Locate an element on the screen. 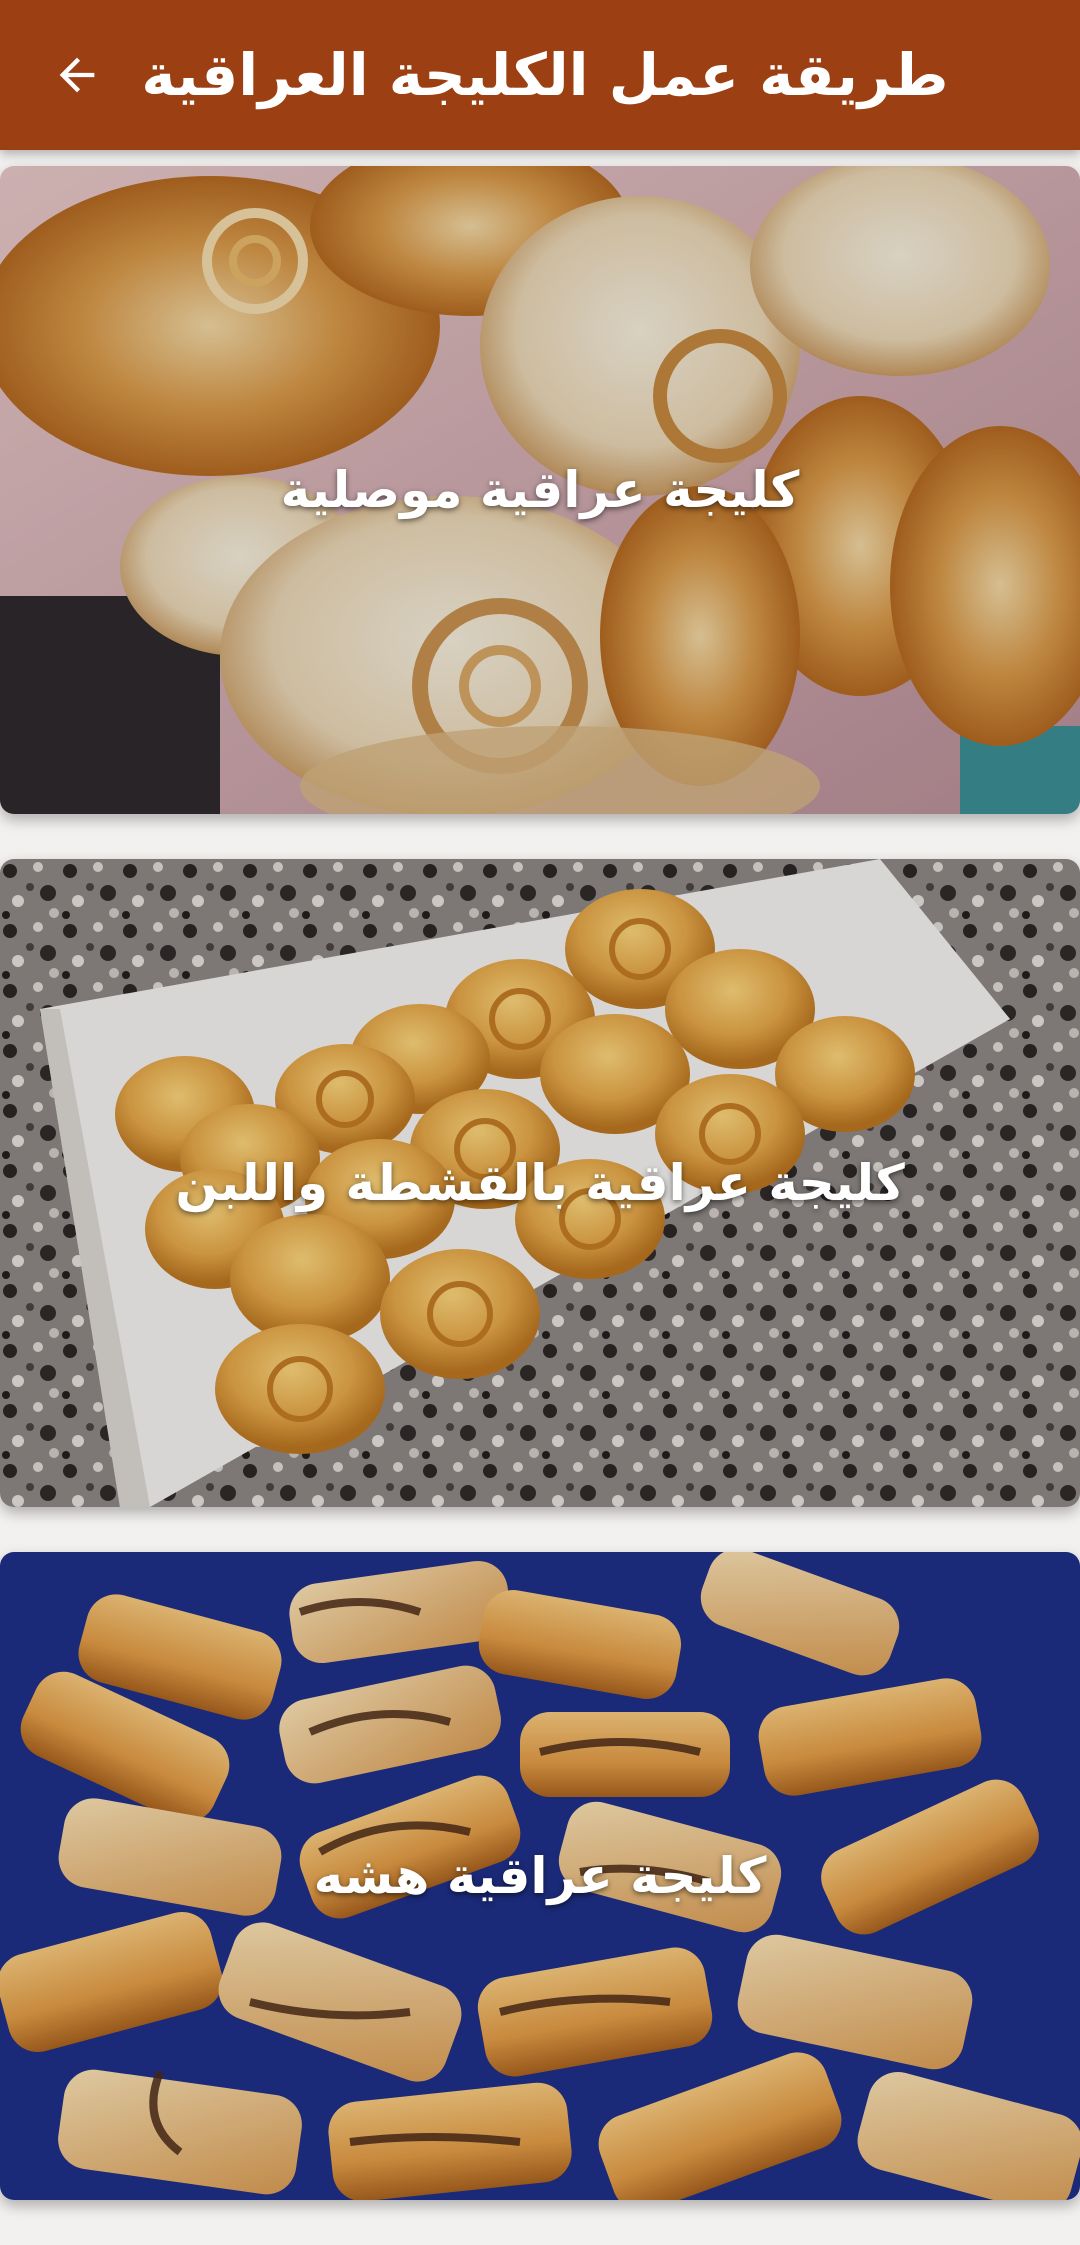 The image size is (1080, 2245). recipe-title: كليجة عراقية هشه is located at coordinates (540, 1876).